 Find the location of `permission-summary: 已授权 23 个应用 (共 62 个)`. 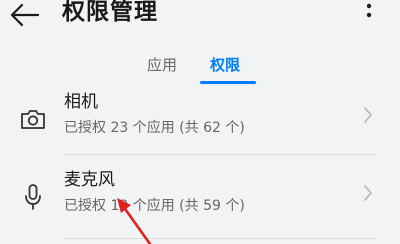

permission-summary: 已授权 23 个应用 (共 62 个) is located at coordinates (154, 128).